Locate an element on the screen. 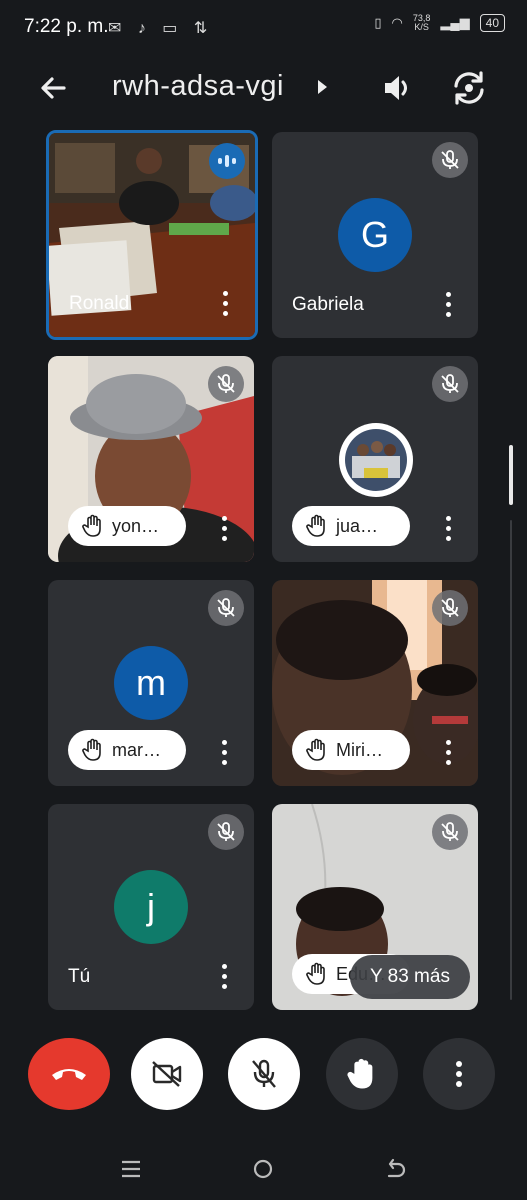 The height and width of the screenshot is (1200, 527). camera-off-icon is located at coordinates (167, 1074).